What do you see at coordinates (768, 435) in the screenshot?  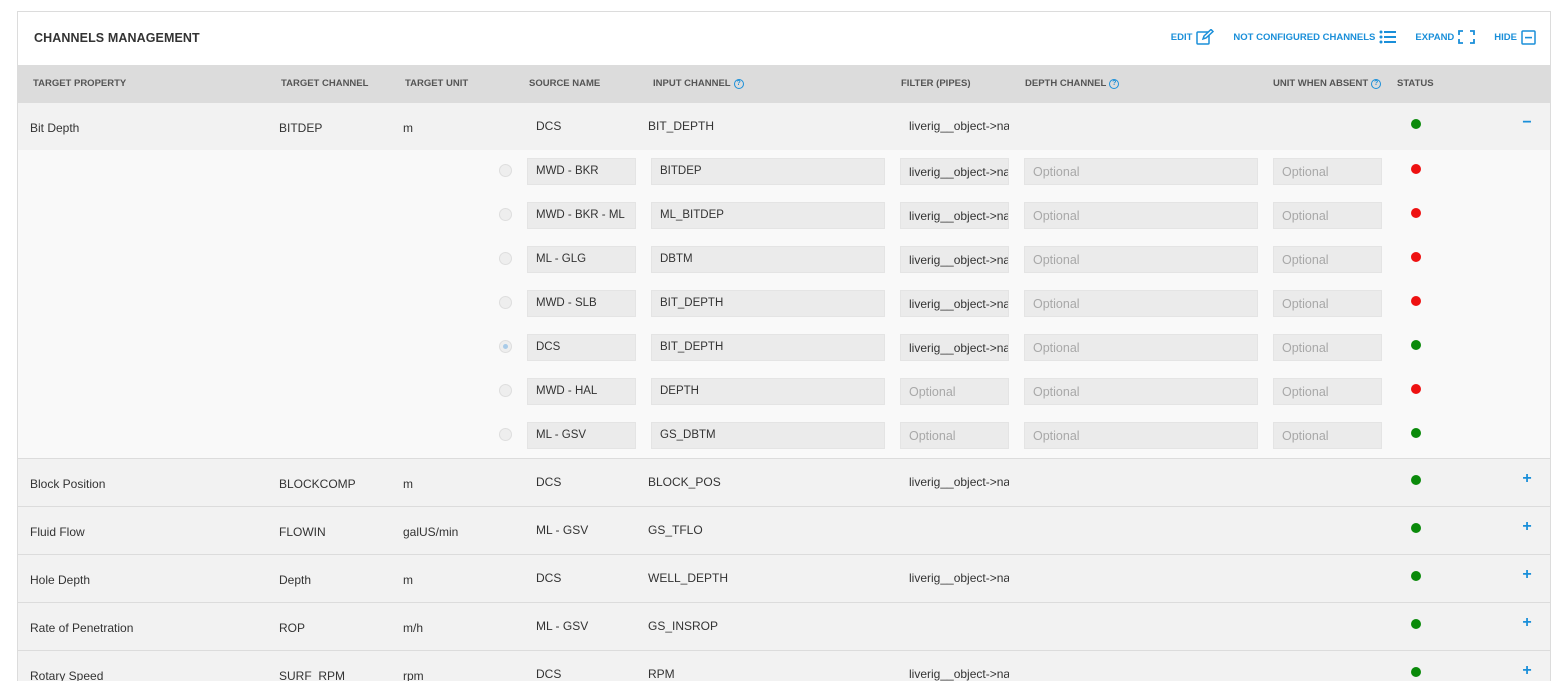 I see `input-channel-field: GS_DBTM` at bounding box center [768, 435].